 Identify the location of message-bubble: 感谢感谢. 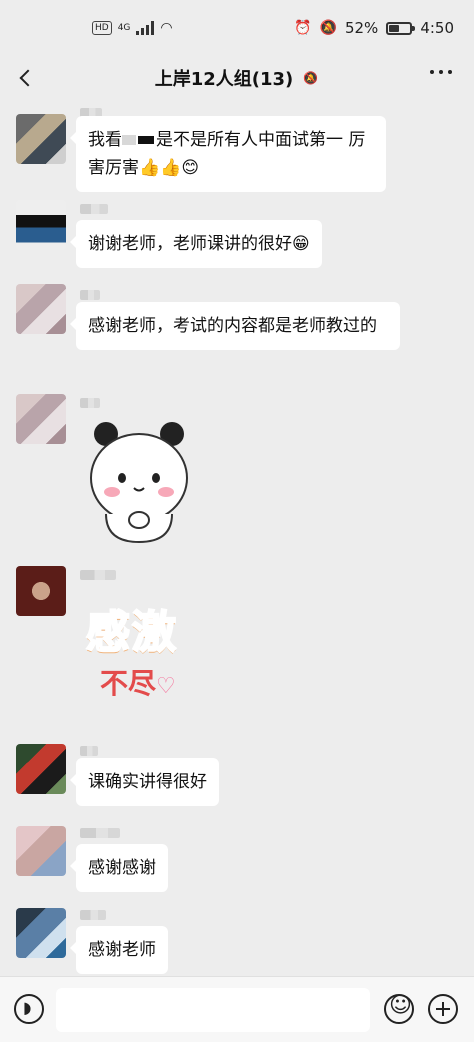
(119, 868).